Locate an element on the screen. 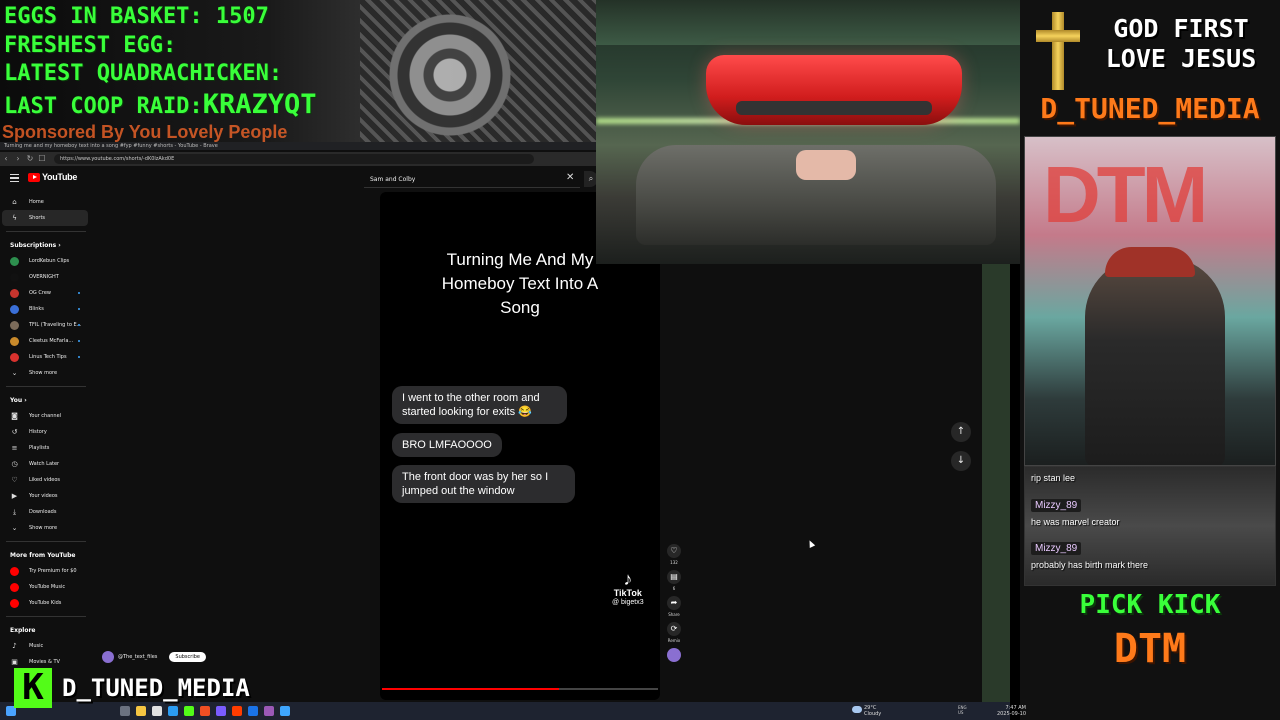 This screenshot has width=1280, height=720. tiktok-icon: ♪ is located at coordinates (628, 579).